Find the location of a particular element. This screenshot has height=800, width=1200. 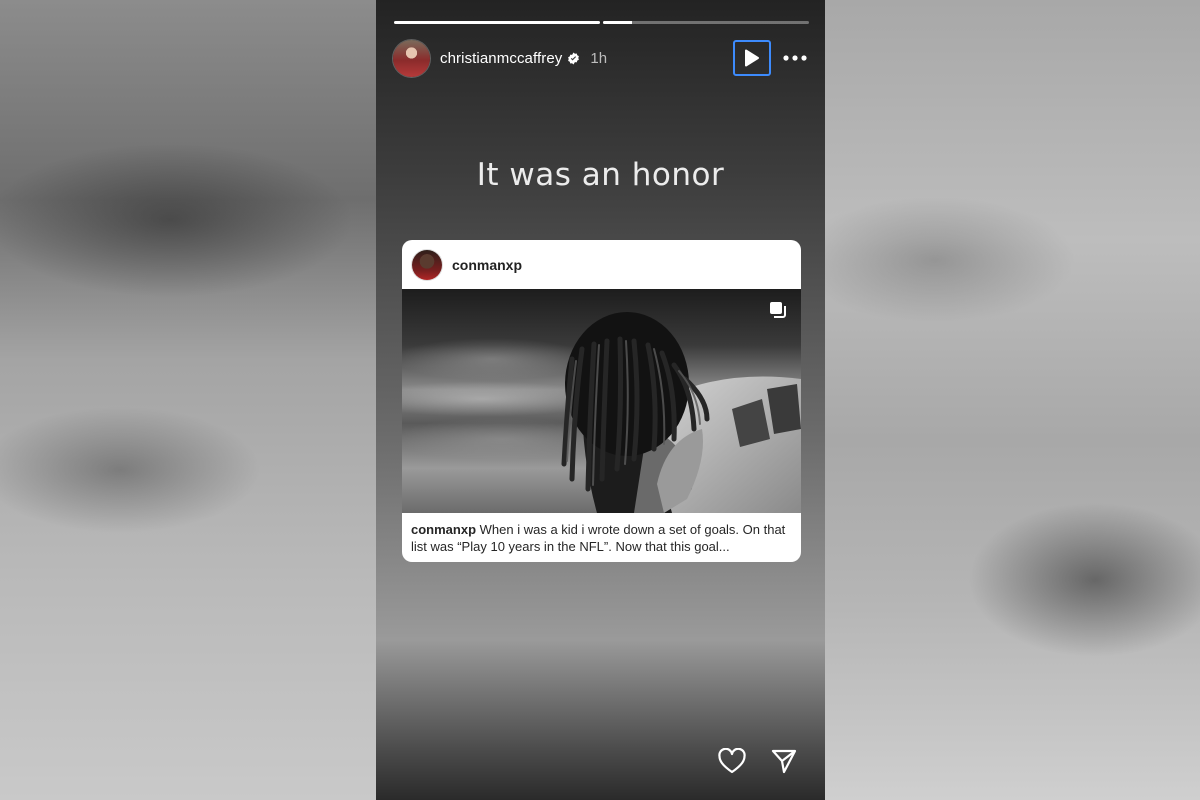

player-figure is located at coordinates (681, 412).